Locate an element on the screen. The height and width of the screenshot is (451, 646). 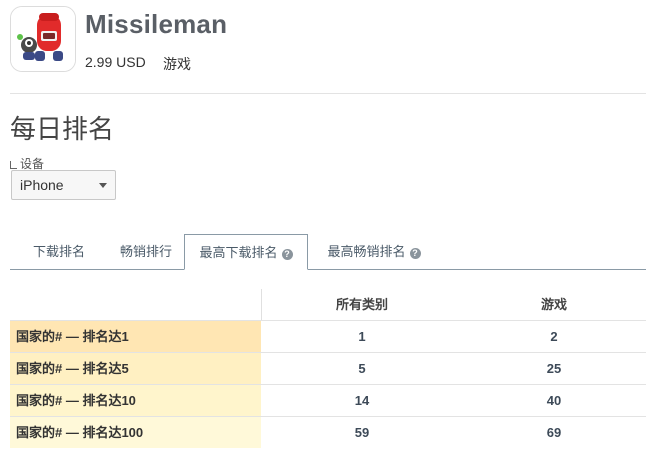
tab-top-download-rank: 最高下载排名? is located at coordinates (246, 252).